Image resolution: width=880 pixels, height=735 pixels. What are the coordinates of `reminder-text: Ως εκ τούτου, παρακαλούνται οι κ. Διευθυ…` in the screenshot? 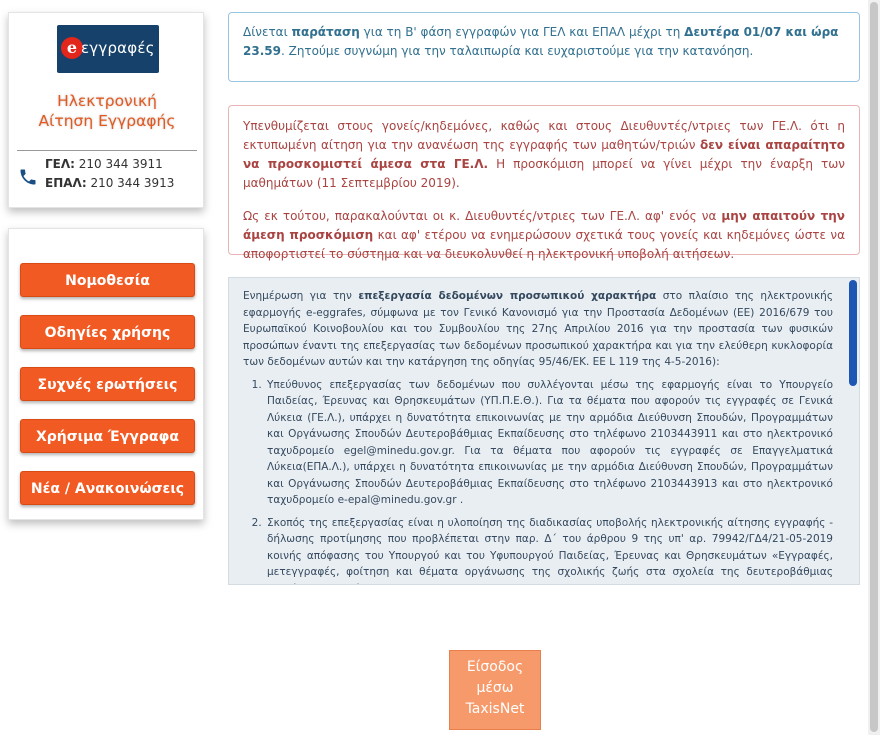 It's located at (482, 216).